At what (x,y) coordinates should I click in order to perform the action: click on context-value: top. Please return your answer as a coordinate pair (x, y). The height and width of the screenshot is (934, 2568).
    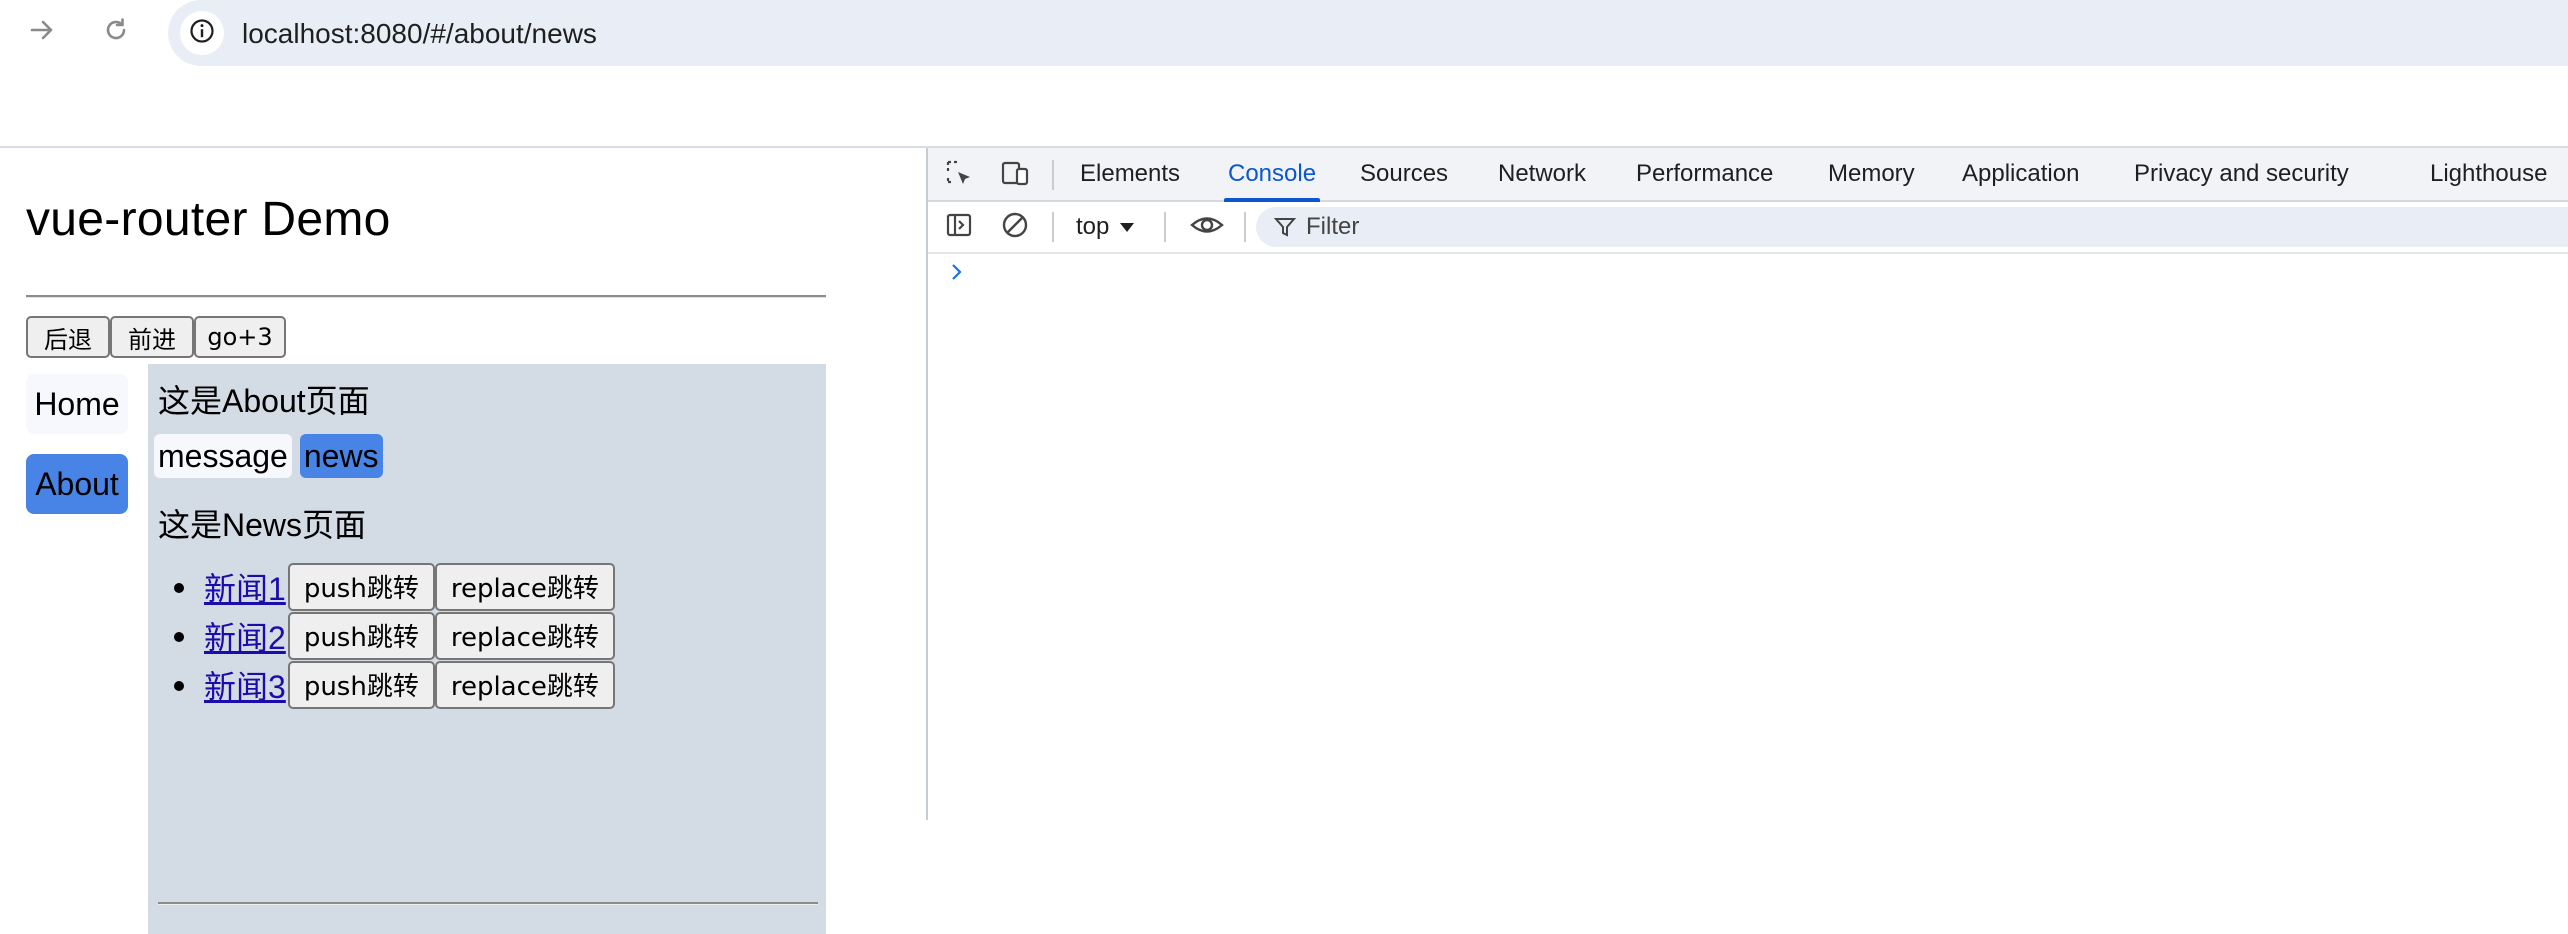
    Looking at the image, I should click on (1093, 226).